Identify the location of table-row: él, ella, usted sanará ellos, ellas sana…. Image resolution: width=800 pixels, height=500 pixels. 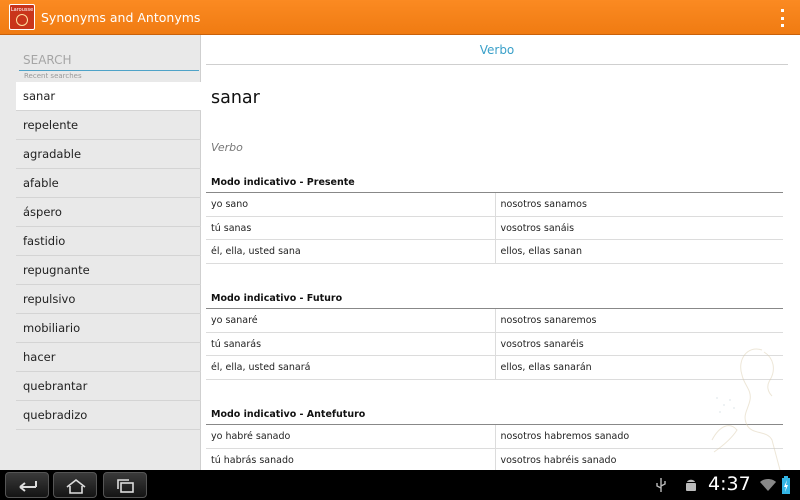
(494, 368).